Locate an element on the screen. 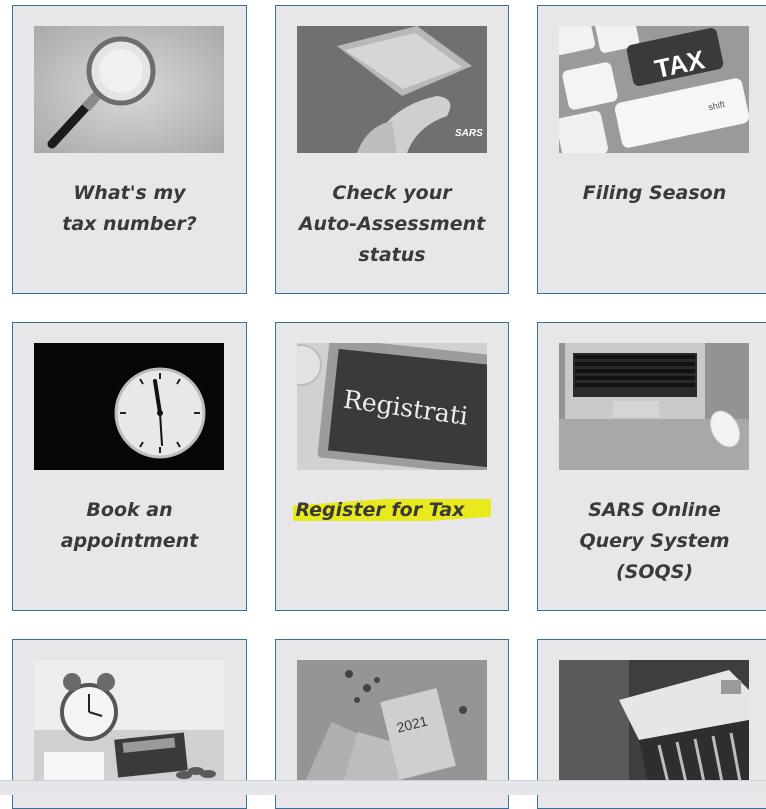  card-label: Register for Tax is located at coordinates (392, 510).